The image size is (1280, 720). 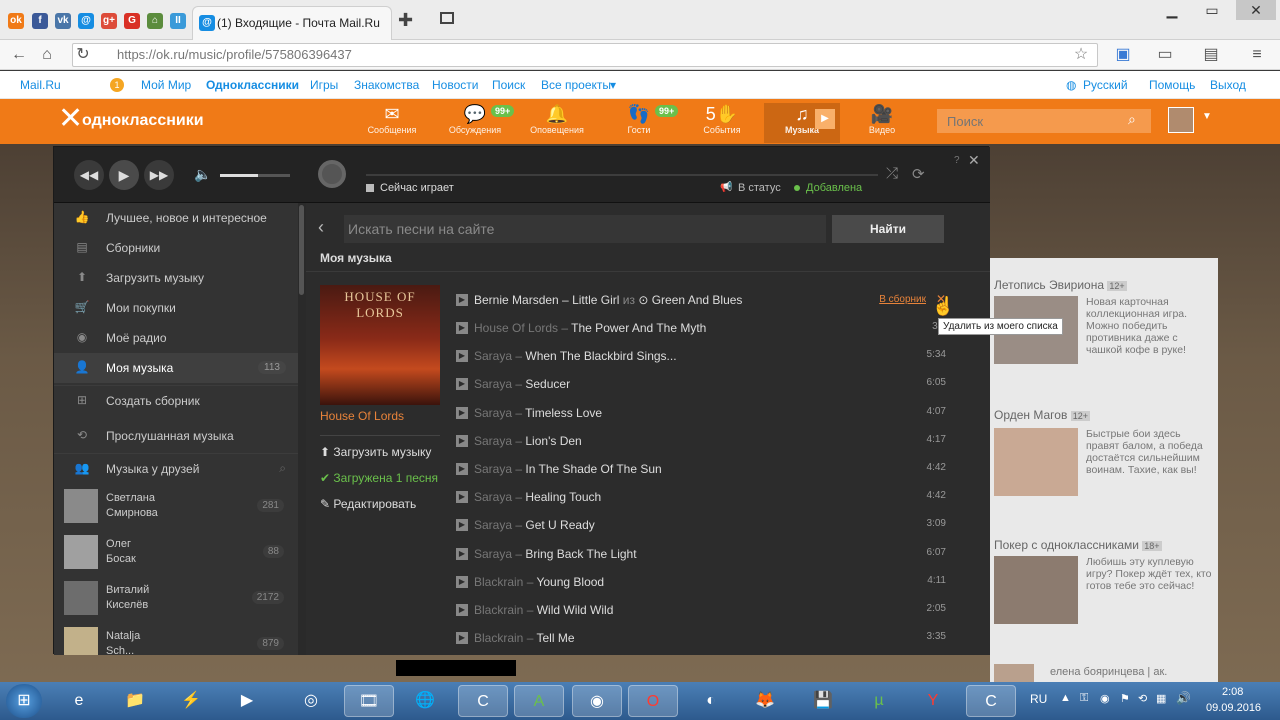 I want to click on back-icon: ←, so click(x=19, y=55).